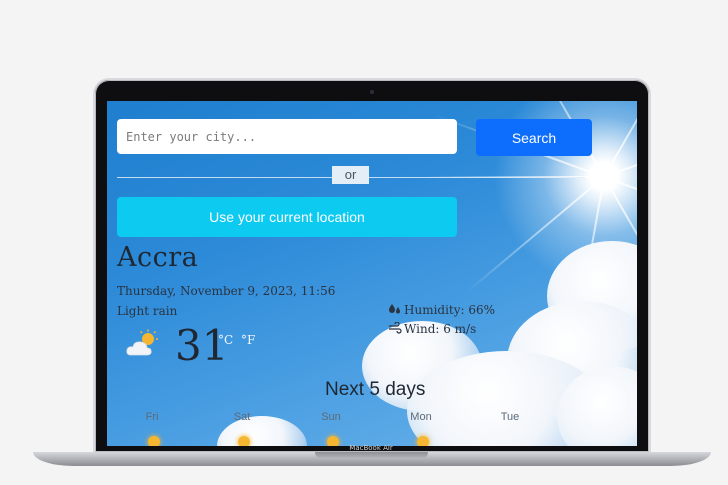  Describe the element at coordinates (152, 417) in the screenshot. I see `forecast-day: Fri` at that location.